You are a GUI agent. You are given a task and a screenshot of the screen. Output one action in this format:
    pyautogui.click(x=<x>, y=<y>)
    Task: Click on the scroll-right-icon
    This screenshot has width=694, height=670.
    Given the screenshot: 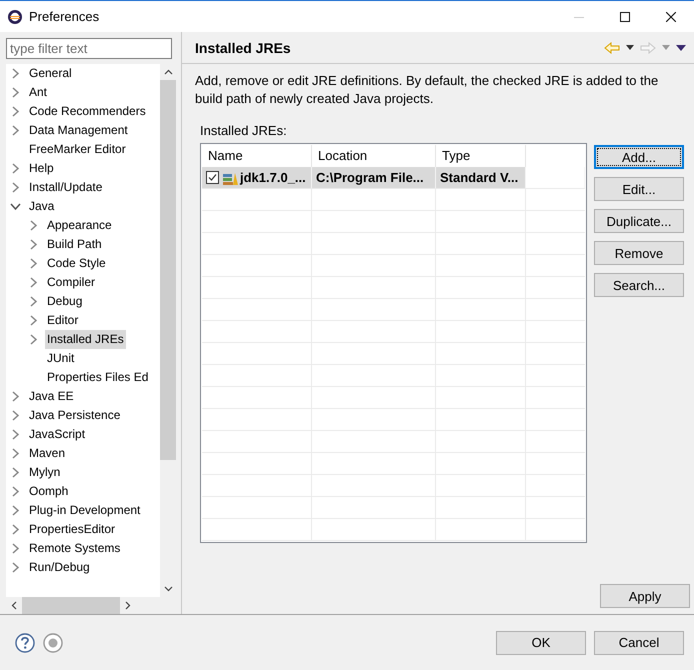 What is the action you would take?
    pyautogui.click(x=128, y=605)
    